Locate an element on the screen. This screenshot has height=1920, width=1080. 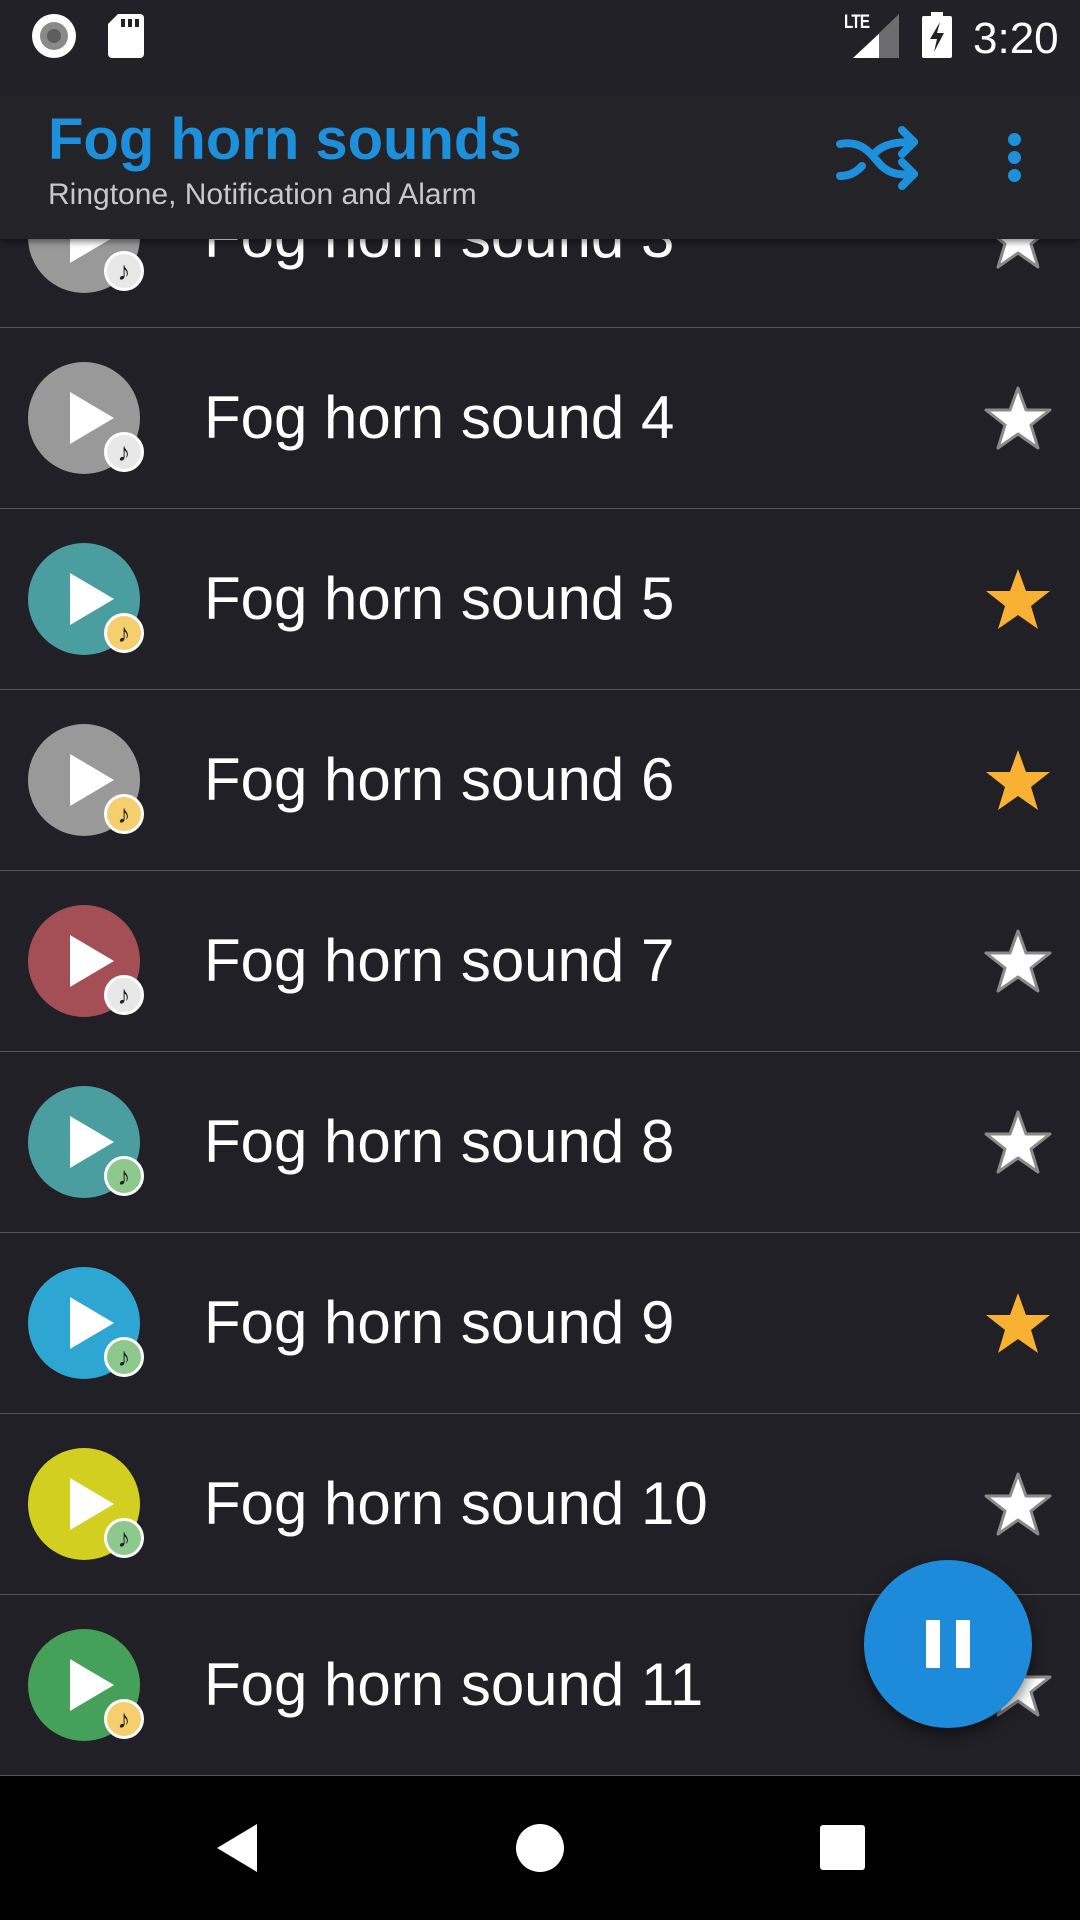
home-icon is located at coordinates (540, 1848).